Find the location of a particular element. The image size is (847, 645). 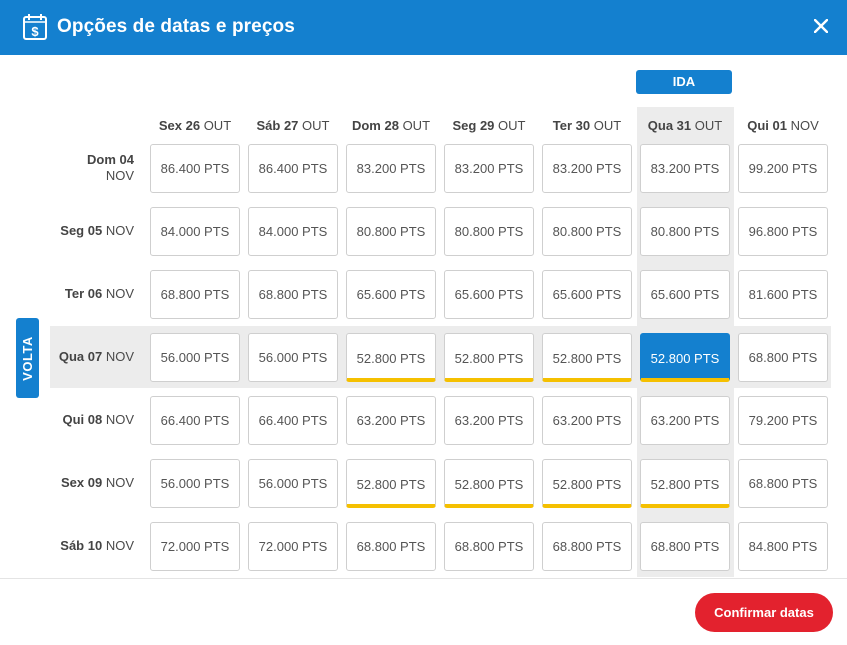

column-header-day: Qua 31 is located at coordinates (669, 125).